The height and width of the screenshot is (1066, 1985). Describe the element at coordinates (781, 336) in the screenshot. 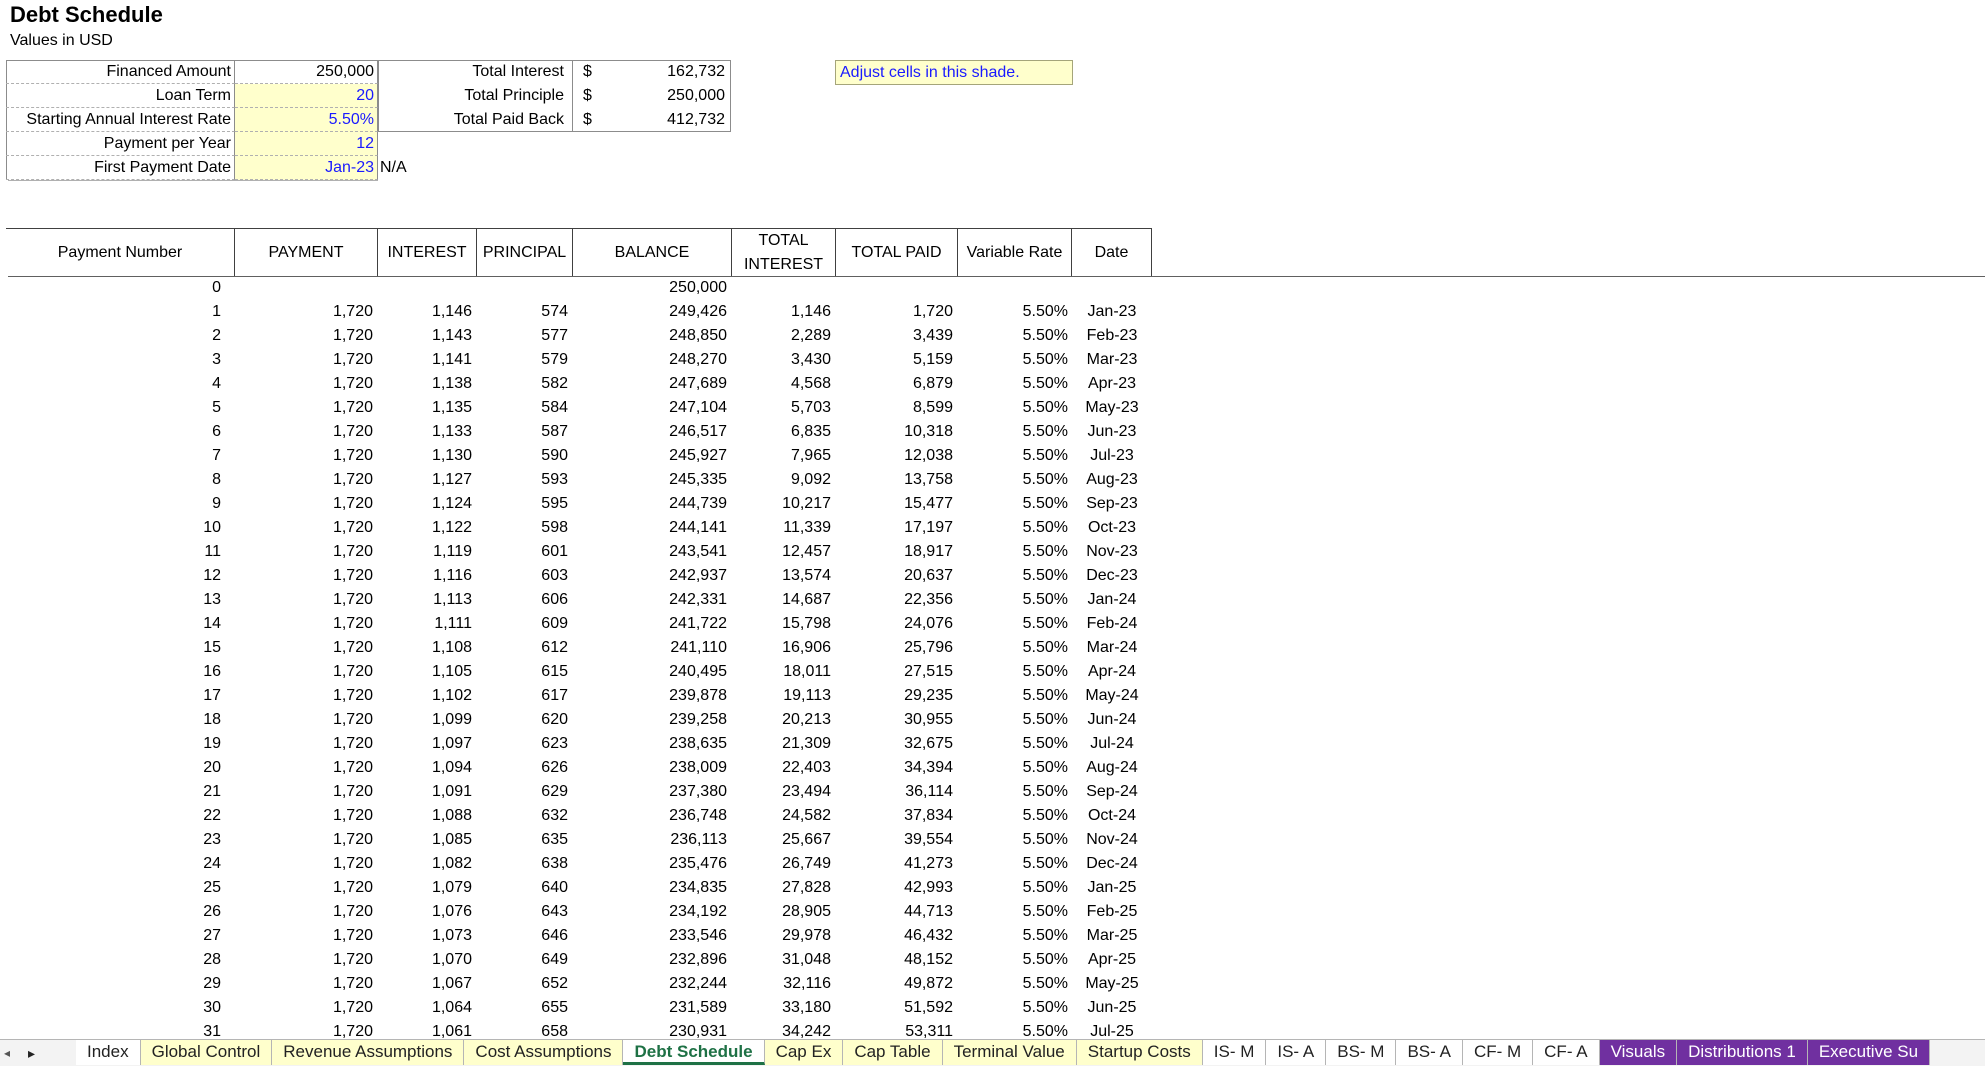

I see `table-cell: 2,289` at that location.